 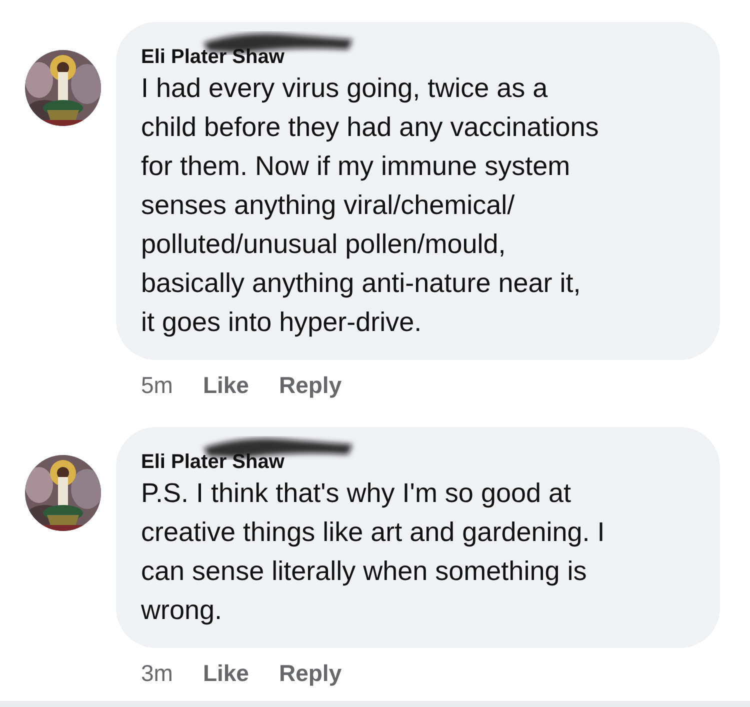 What do you see at coordinates (373, 552) in the screenshot?
I see `comment-text: P.S. I think that's why I'm so good at creative things like art and gardening. I can sense literally when something is wrong.` at bounding box center [373, 552].